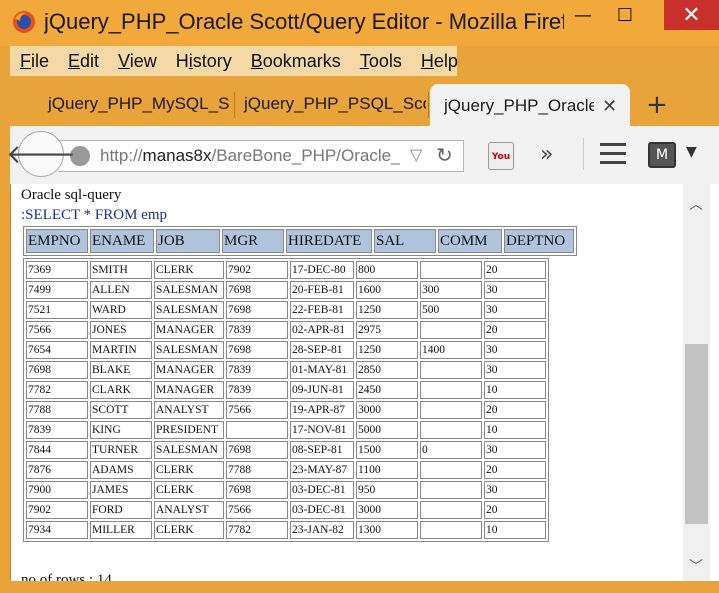  I want to click on menu-tools: Tools, so click(380, 61).